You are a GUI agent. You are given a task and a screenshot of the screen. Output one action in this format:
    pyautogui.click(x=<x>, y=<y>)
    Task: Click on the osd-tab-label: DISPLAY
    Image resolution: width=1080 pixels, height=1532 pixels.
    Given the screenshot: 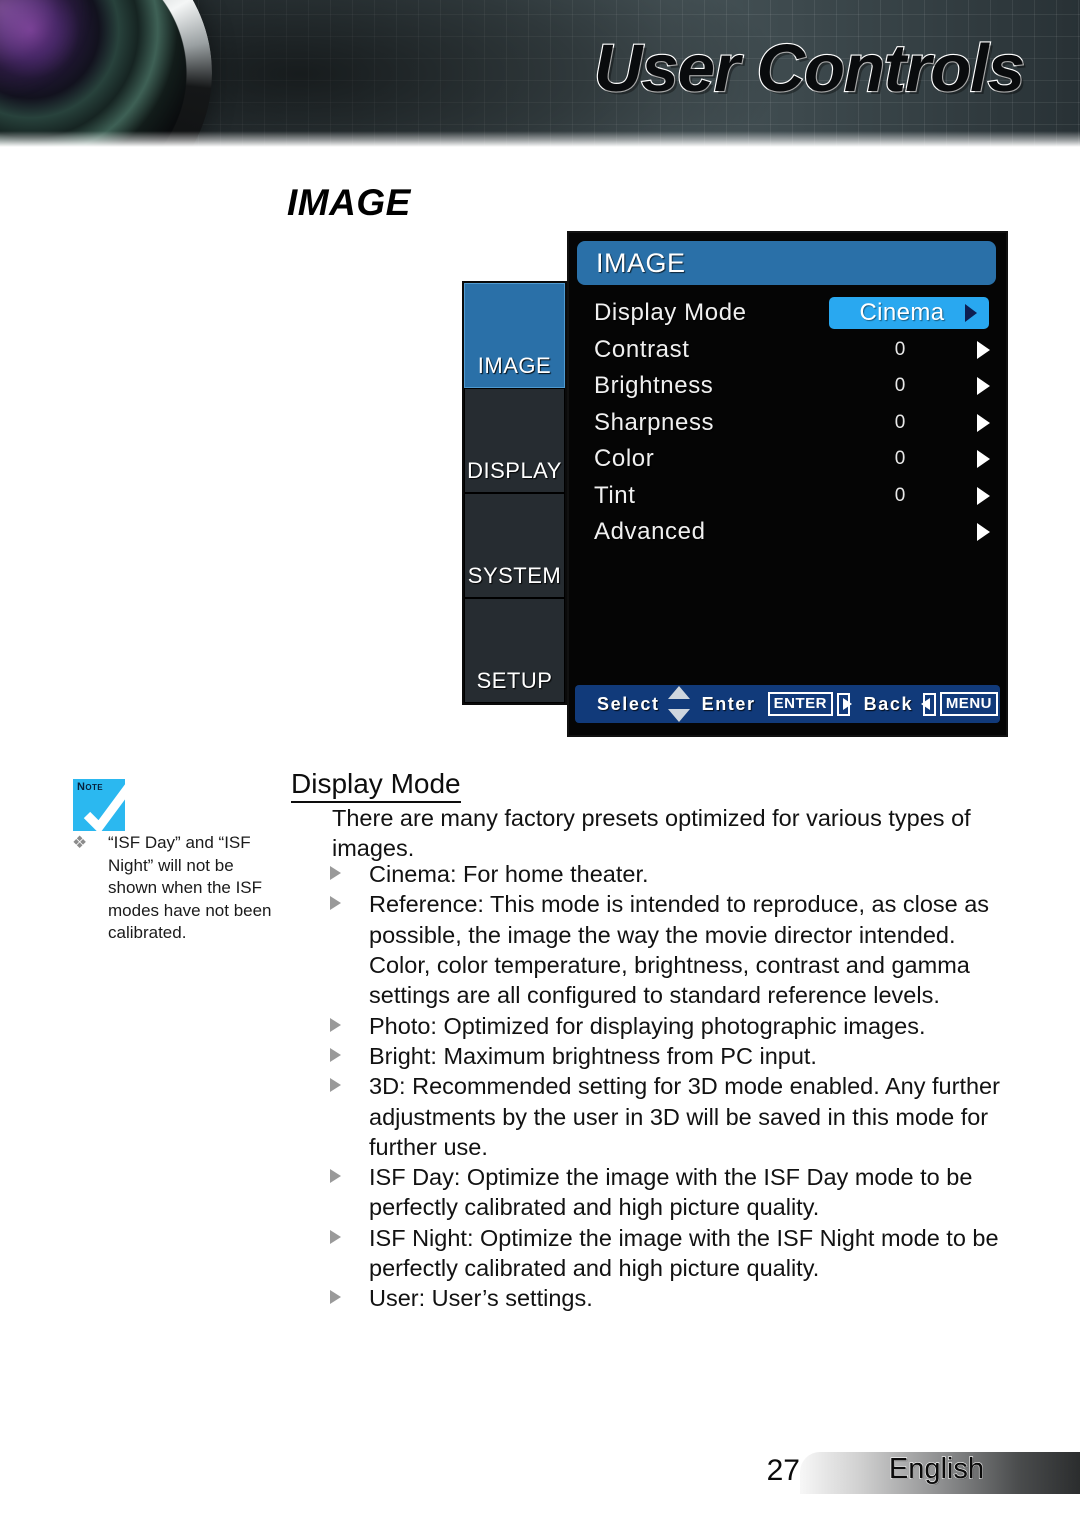 What is the action you would take?
    pyautogui.click(x=514, y=470)
    